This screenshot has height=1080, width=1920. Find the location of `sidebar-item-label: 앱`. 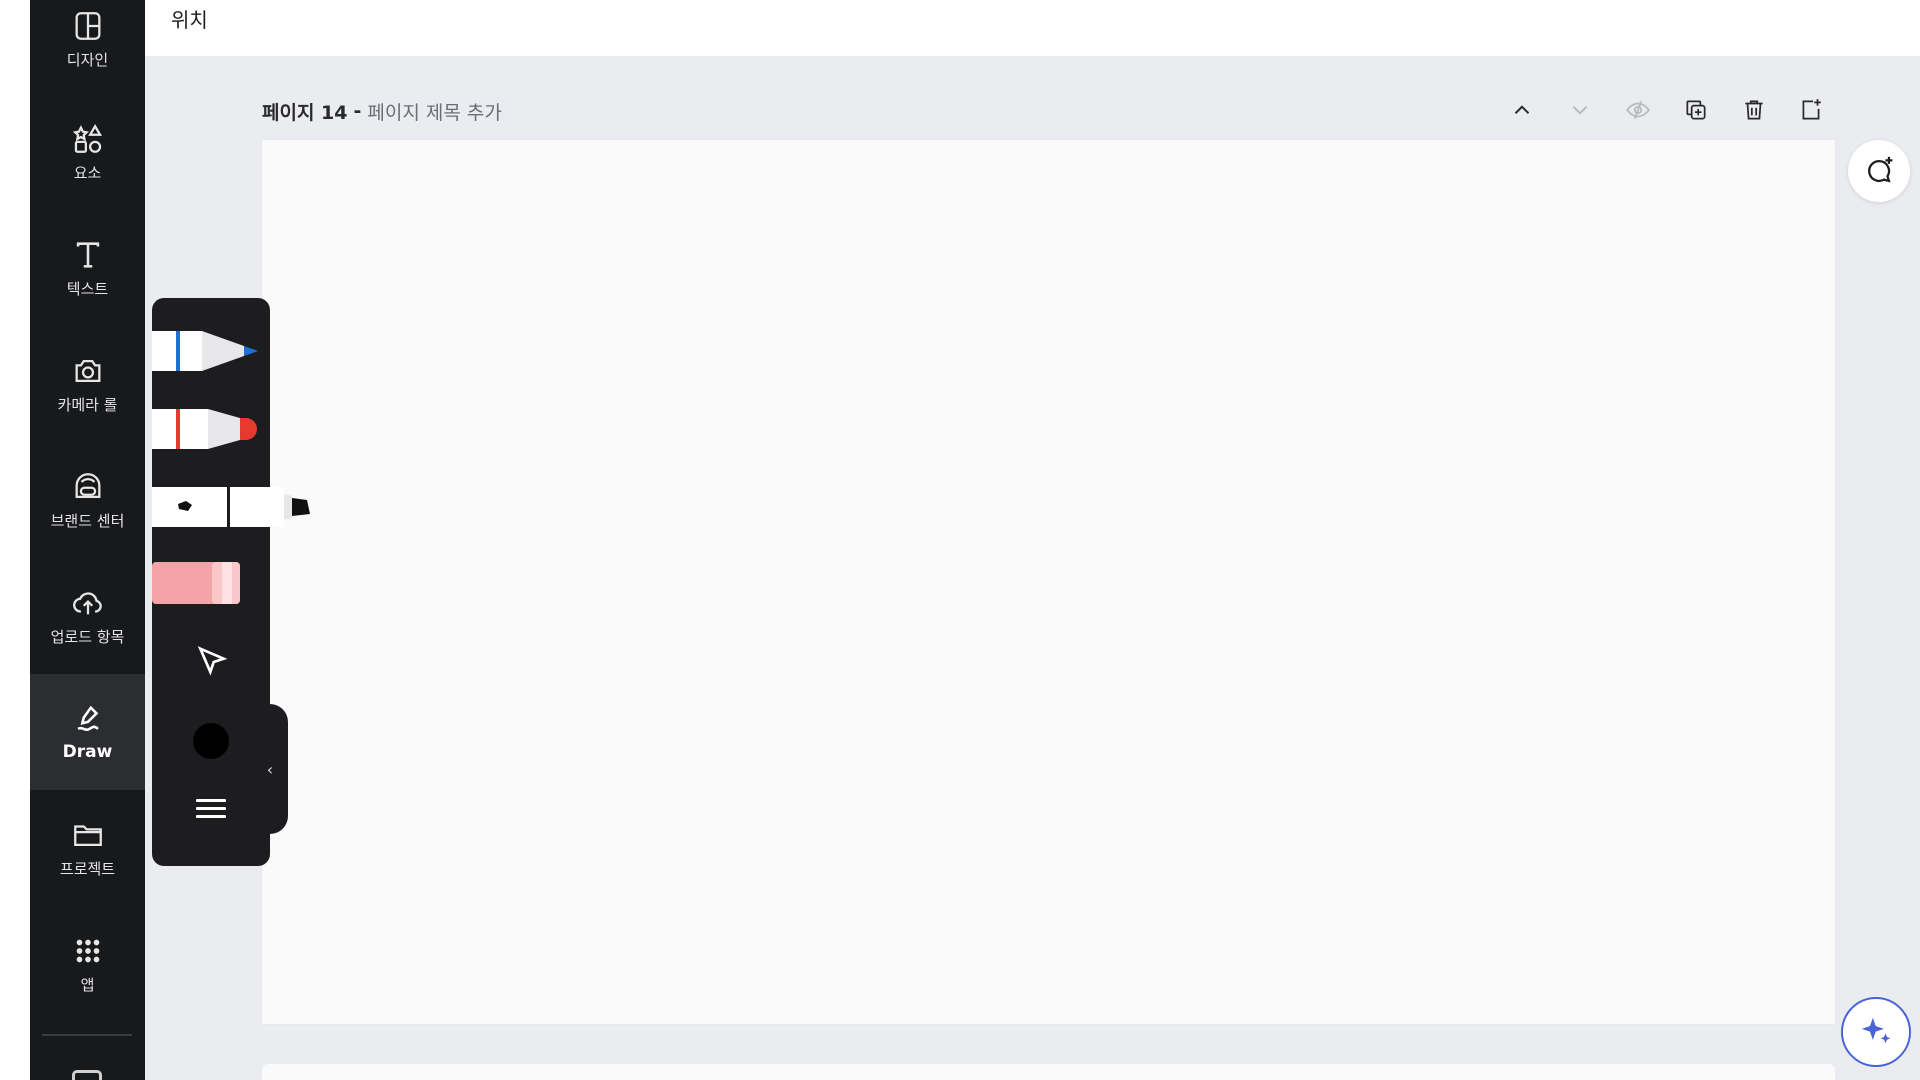

sidebar-item-label: 앱 is located at coordinates (87, 984).